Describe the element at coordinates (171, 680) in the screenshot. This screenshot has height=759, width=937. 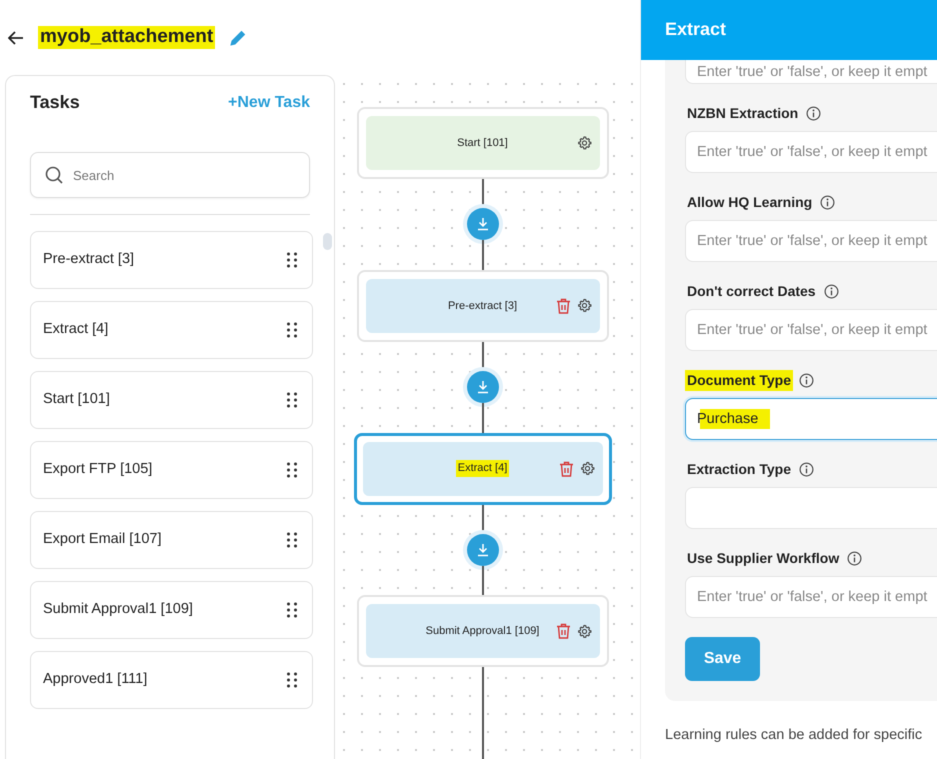
I see `task-list-item: Approved1 [111]` at that location.